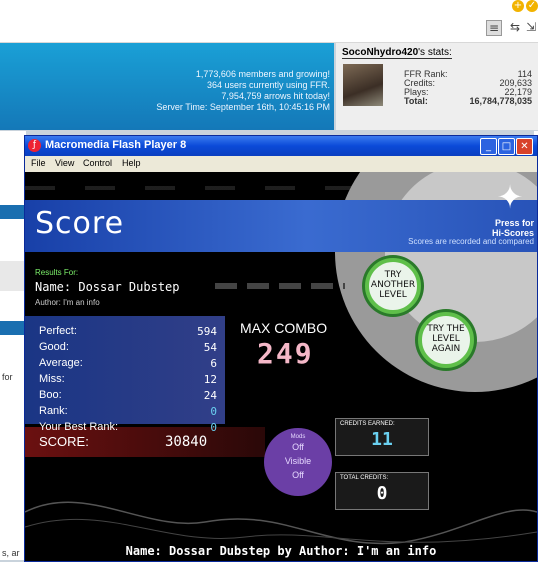 This screenshot has width=538, height=562. I want to click on collapse-icon: ⇲, so click(531, 27).